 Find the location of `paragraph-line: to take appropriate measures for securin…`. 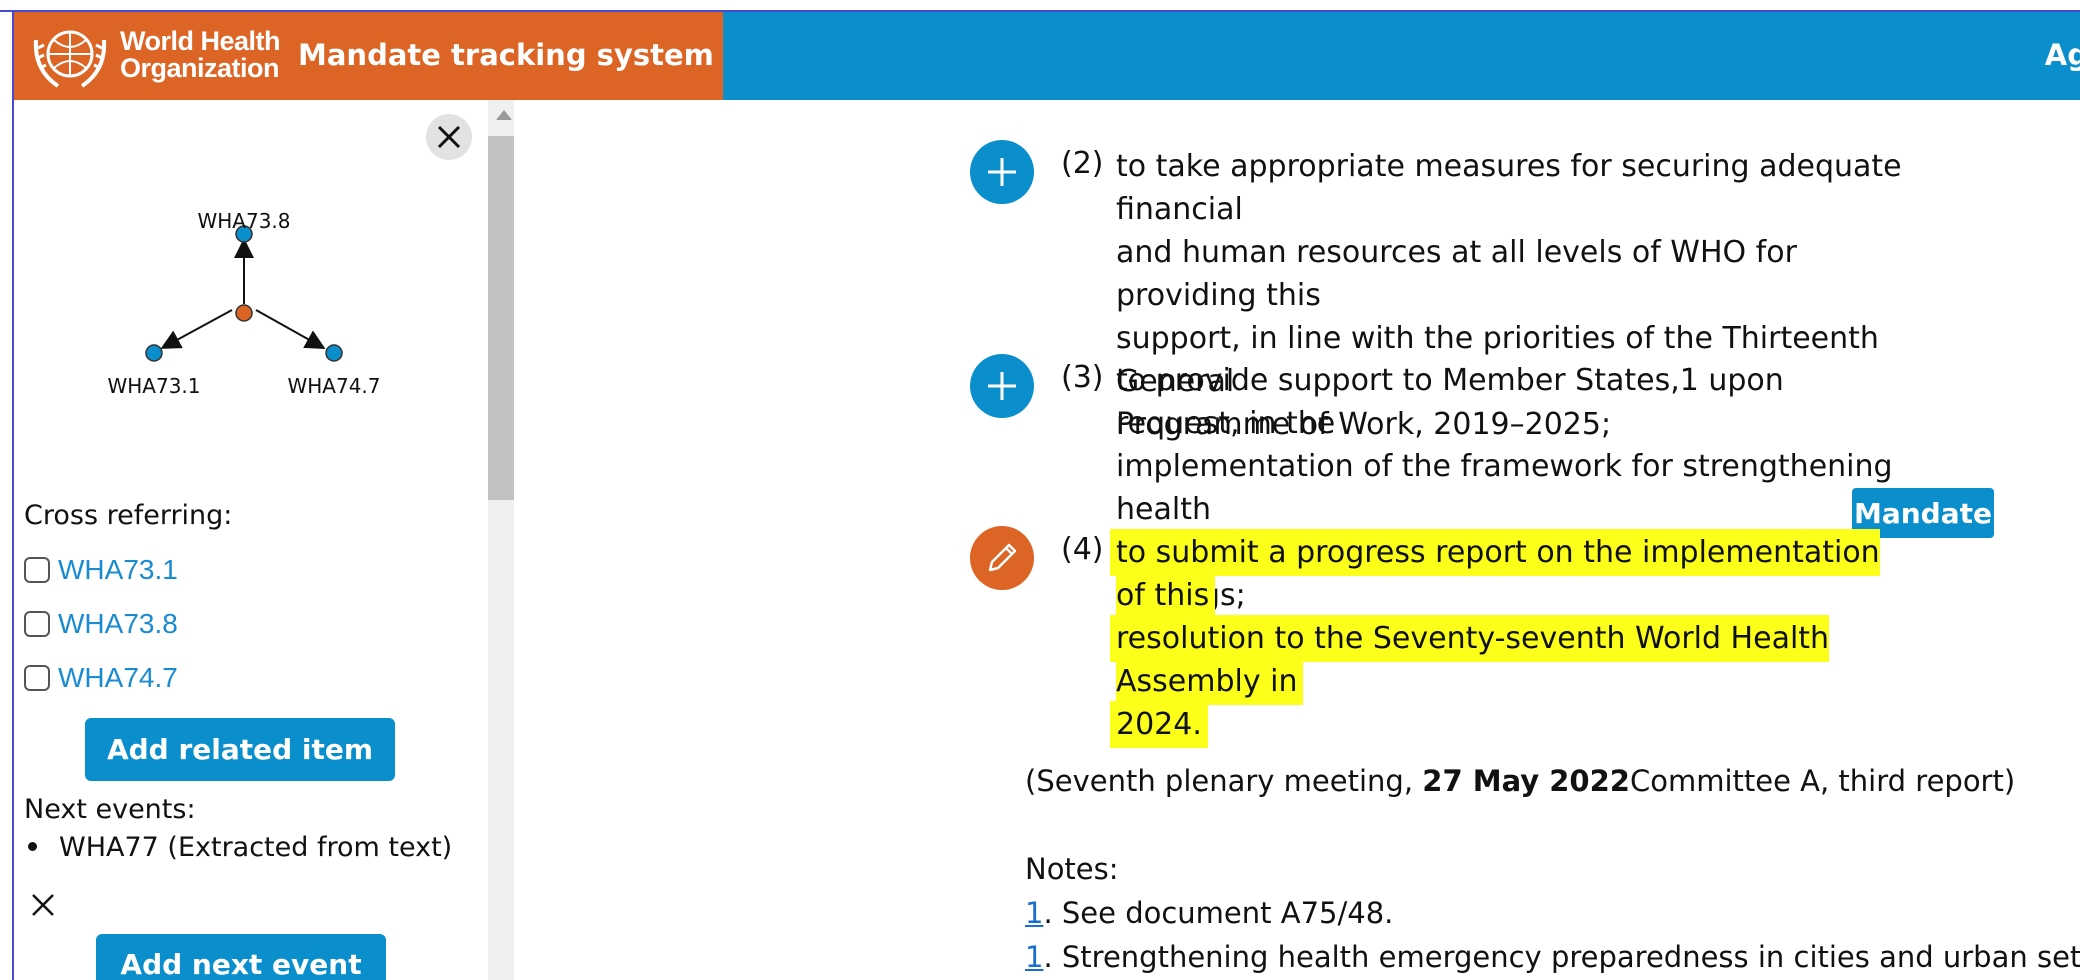

paragraph-line: to take appropriate measures for securin… is located at coordinates (1509, 188).